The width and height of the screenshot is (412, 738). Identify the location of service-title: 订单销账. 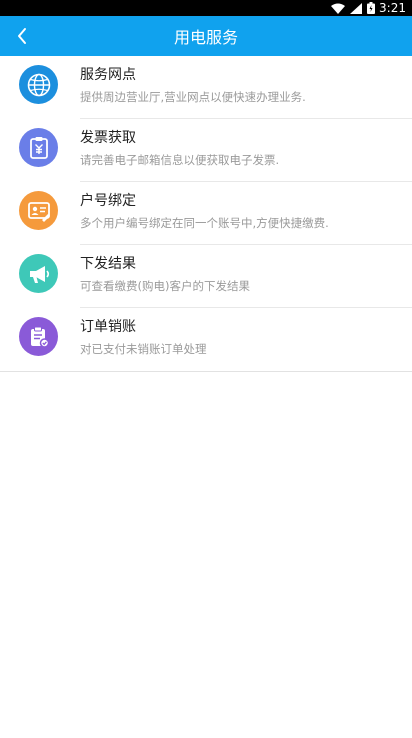
(108, 327).